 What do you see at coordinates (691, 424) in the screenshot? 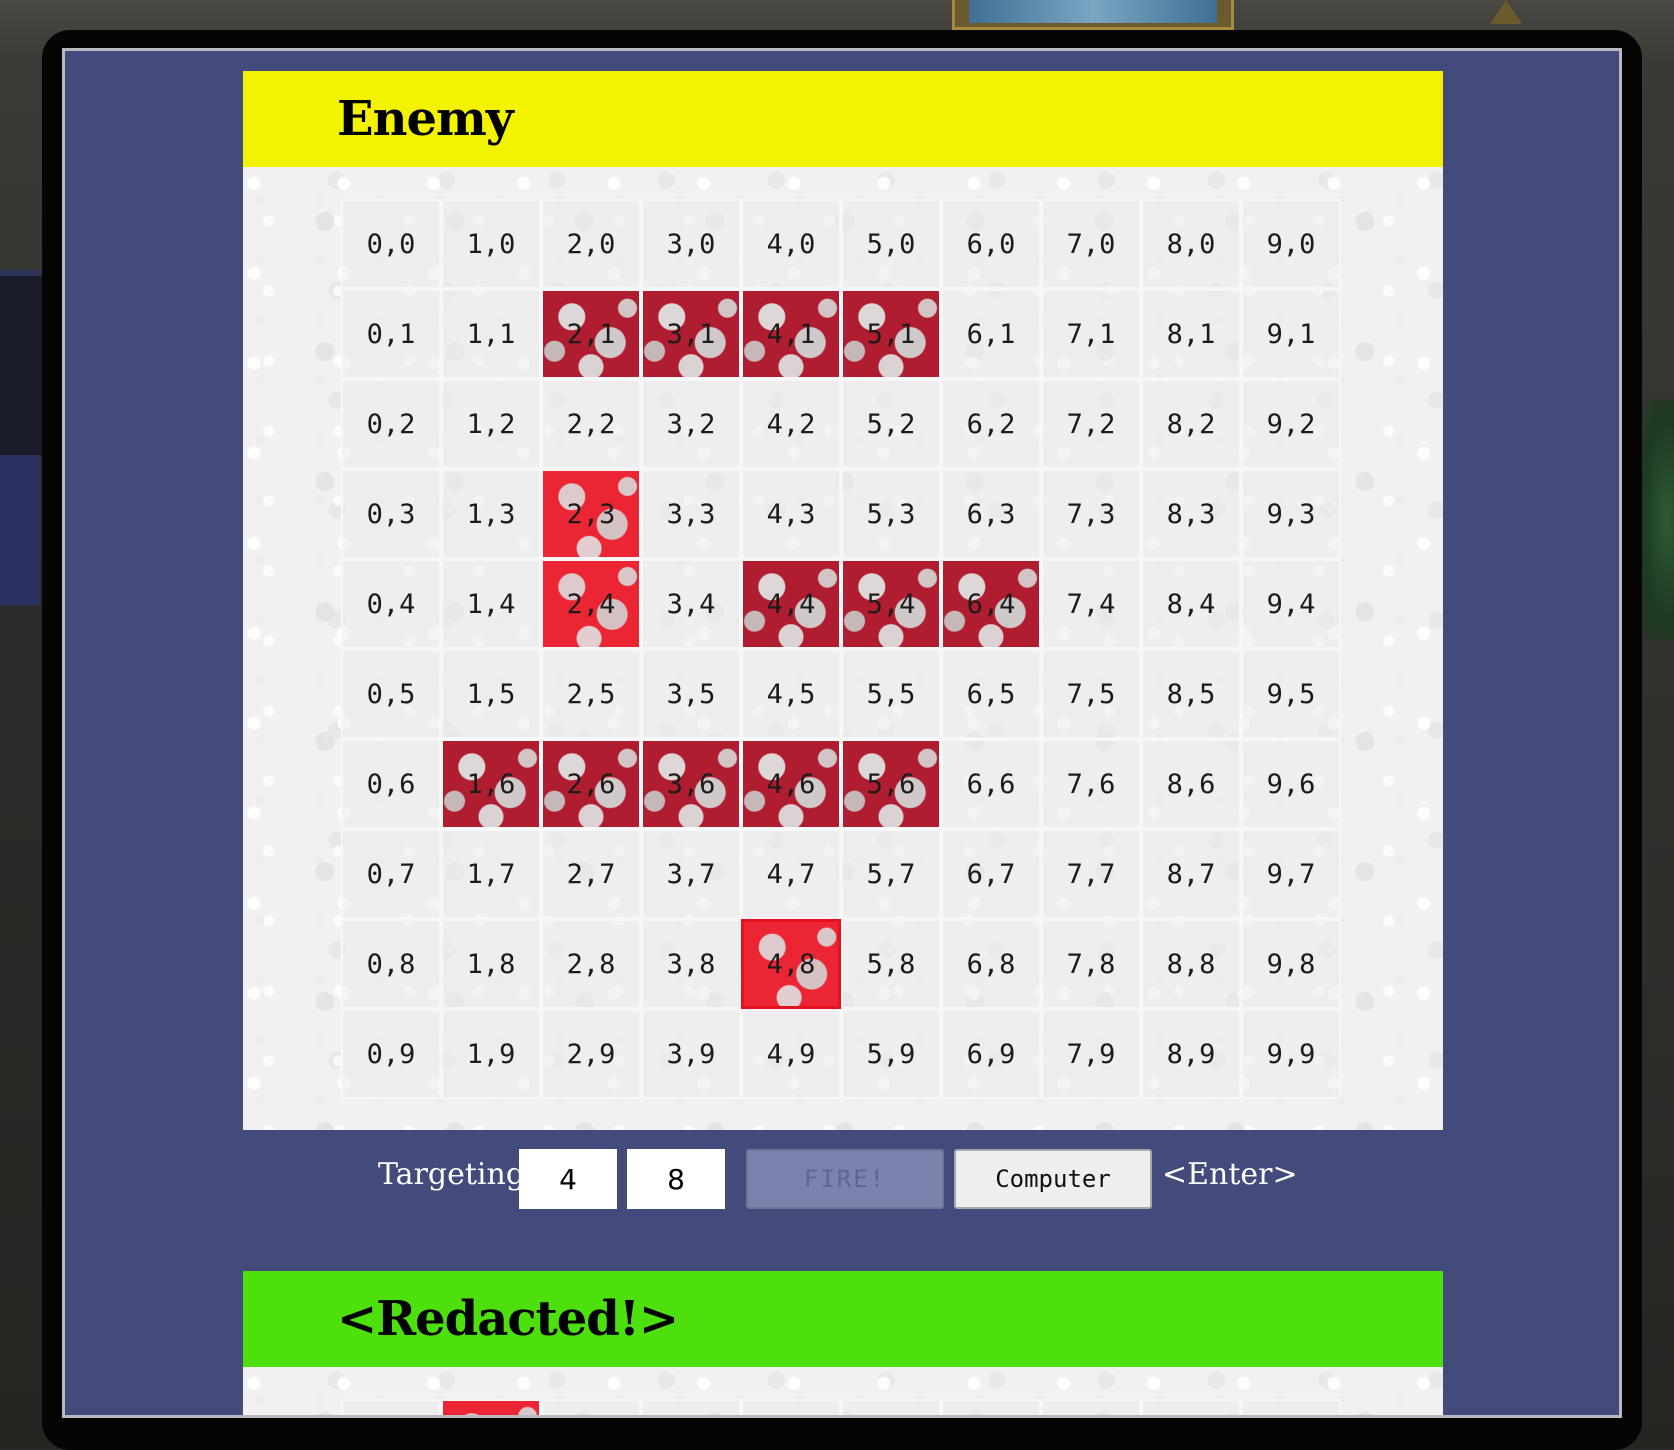
I see `enemy-cell: 3,2` at bounding box center [691, 424].